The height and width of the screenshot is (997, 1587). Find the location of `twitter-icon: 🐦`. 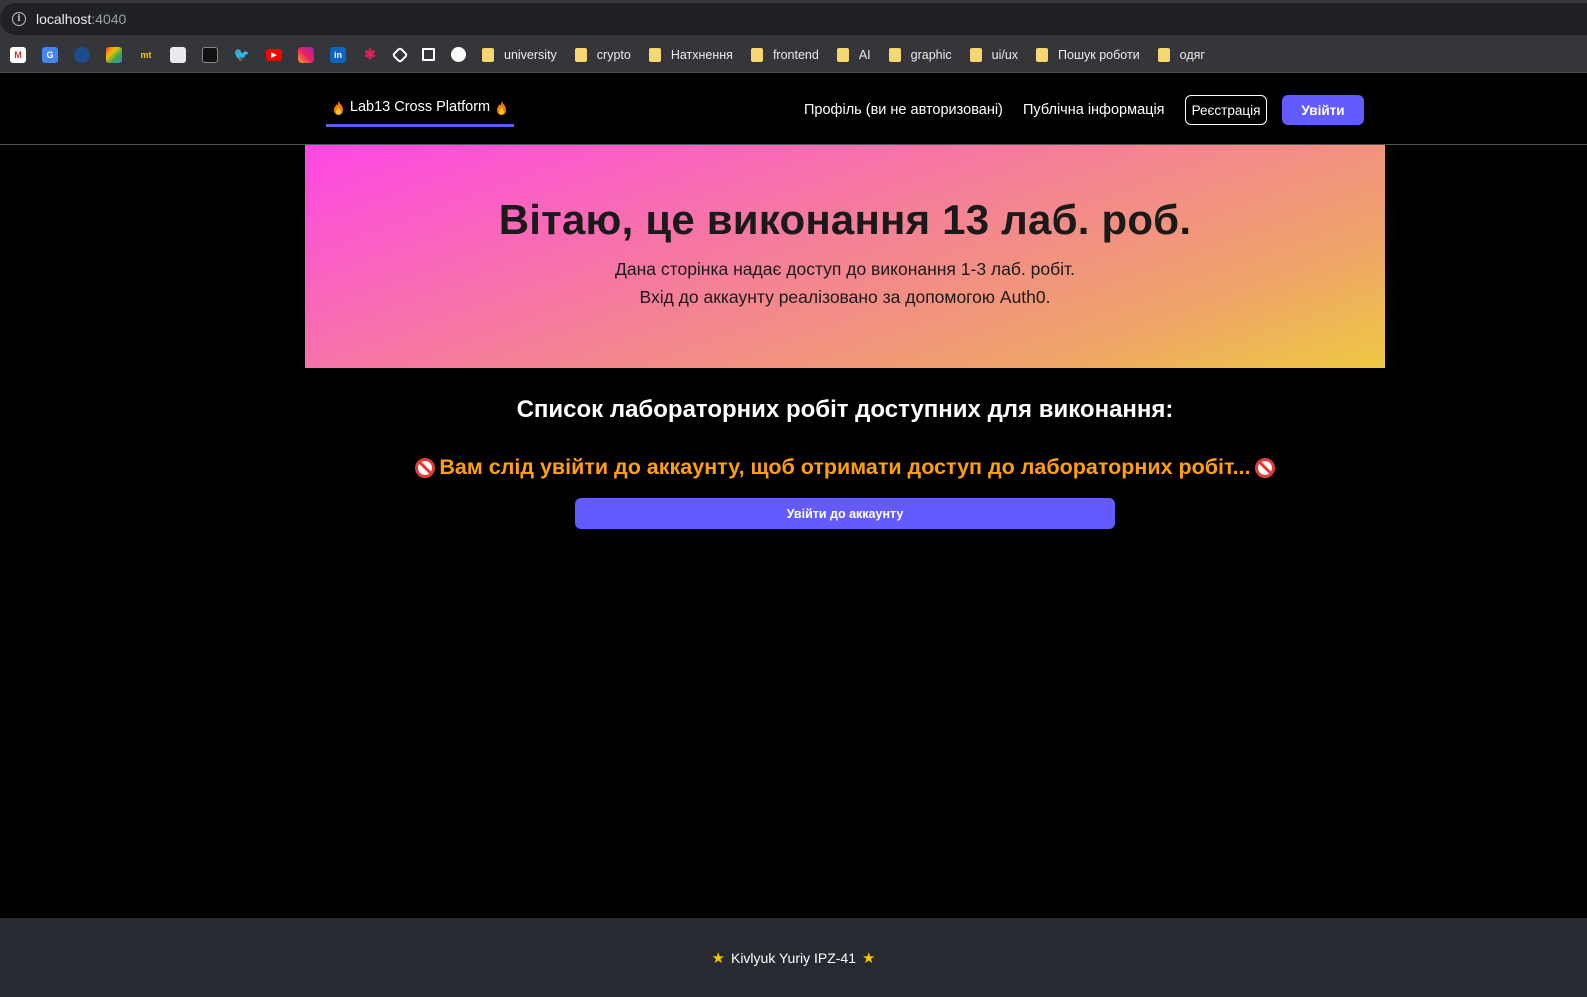

twitter-icon: 🐦 is located at coordinates (242, 55).